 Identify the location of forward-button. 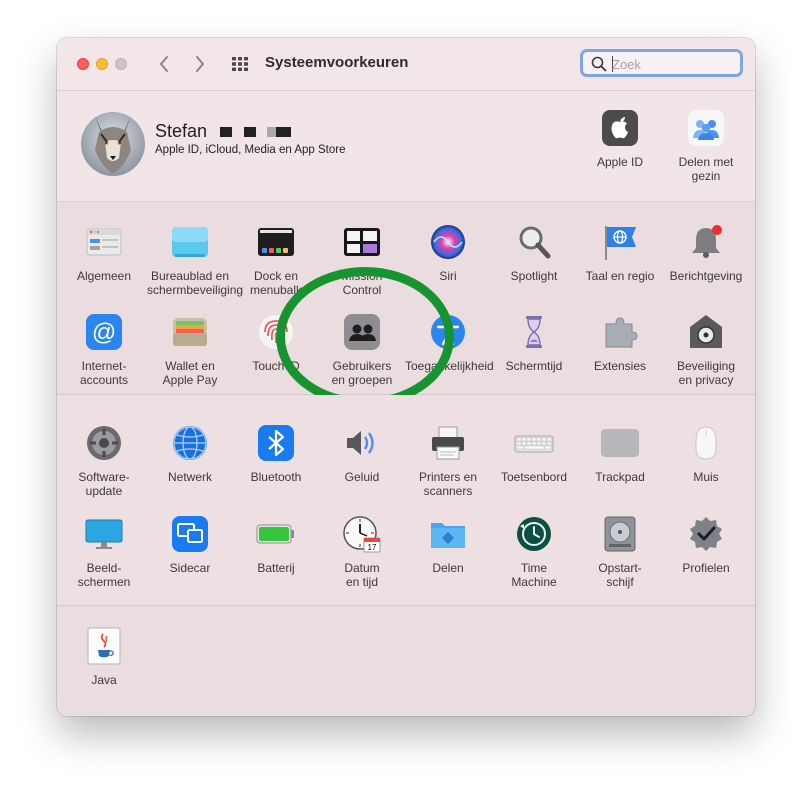
(200, 64).